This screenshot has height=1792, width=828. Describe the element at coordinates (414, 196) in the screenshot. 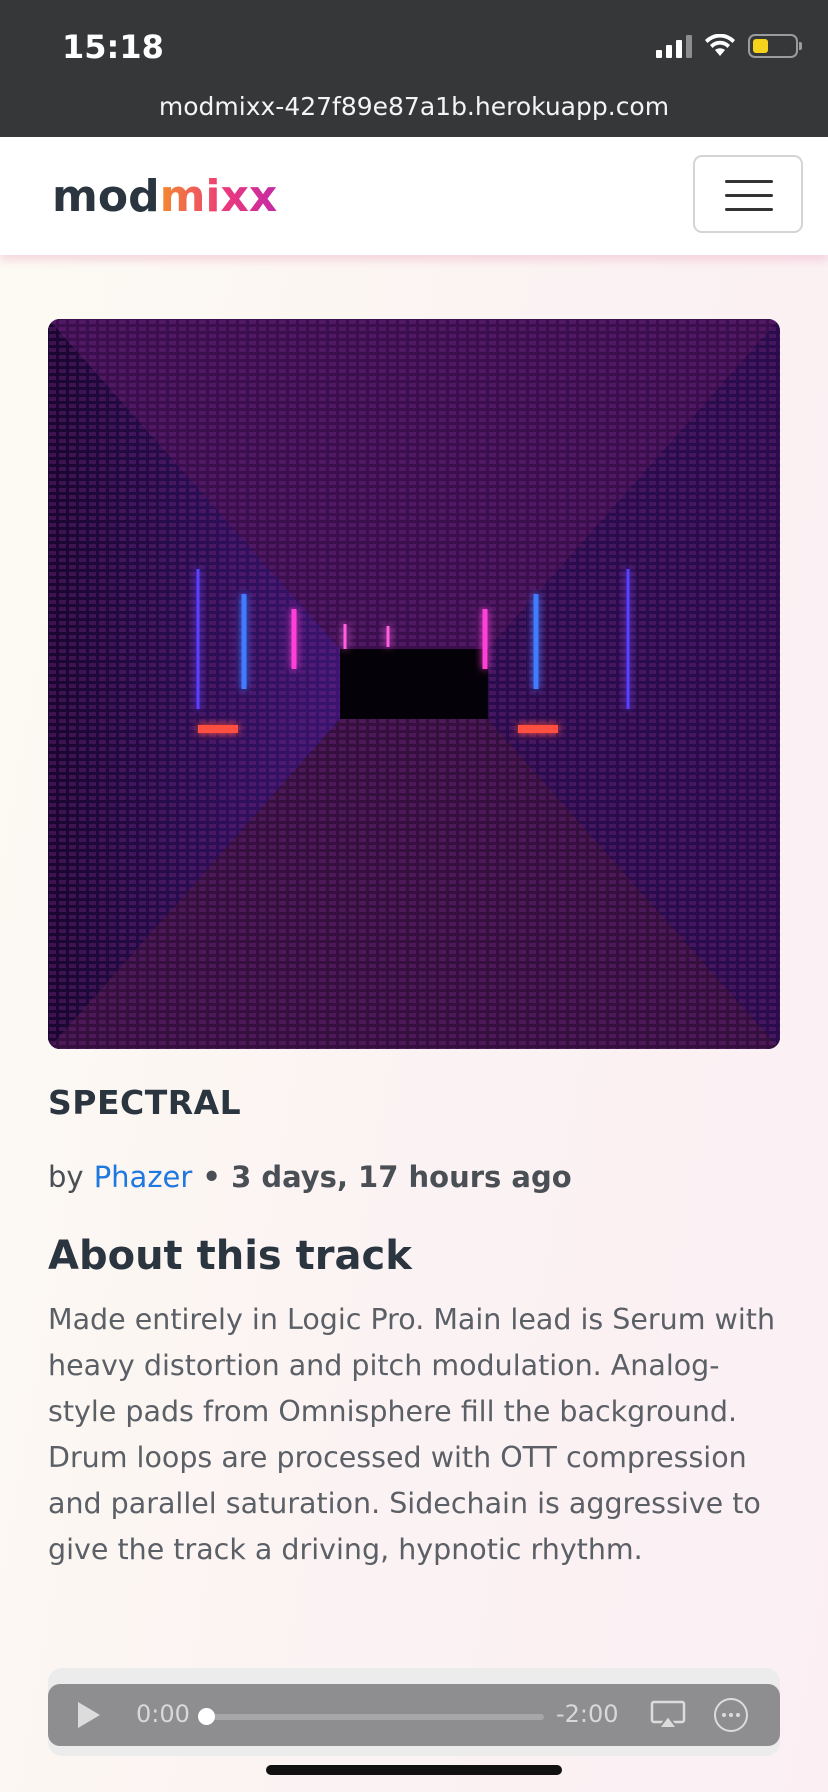

I see `navbar: modmixx` at that location.